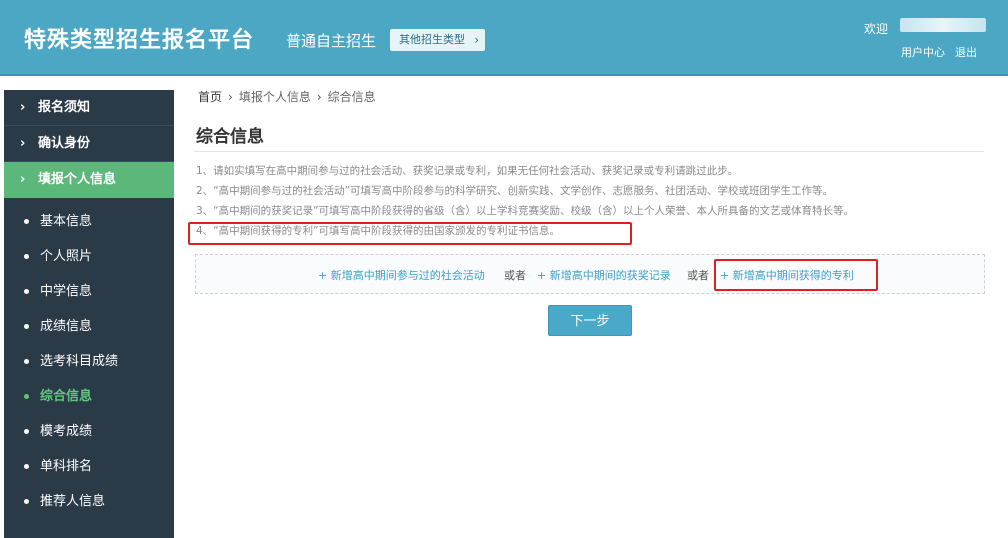 The image size is (1008, 538). Describe the element at coordinates (89, 501) in the screenshot. I see `sidebar-subitem-referee-info: 推荐人信息` at that location.